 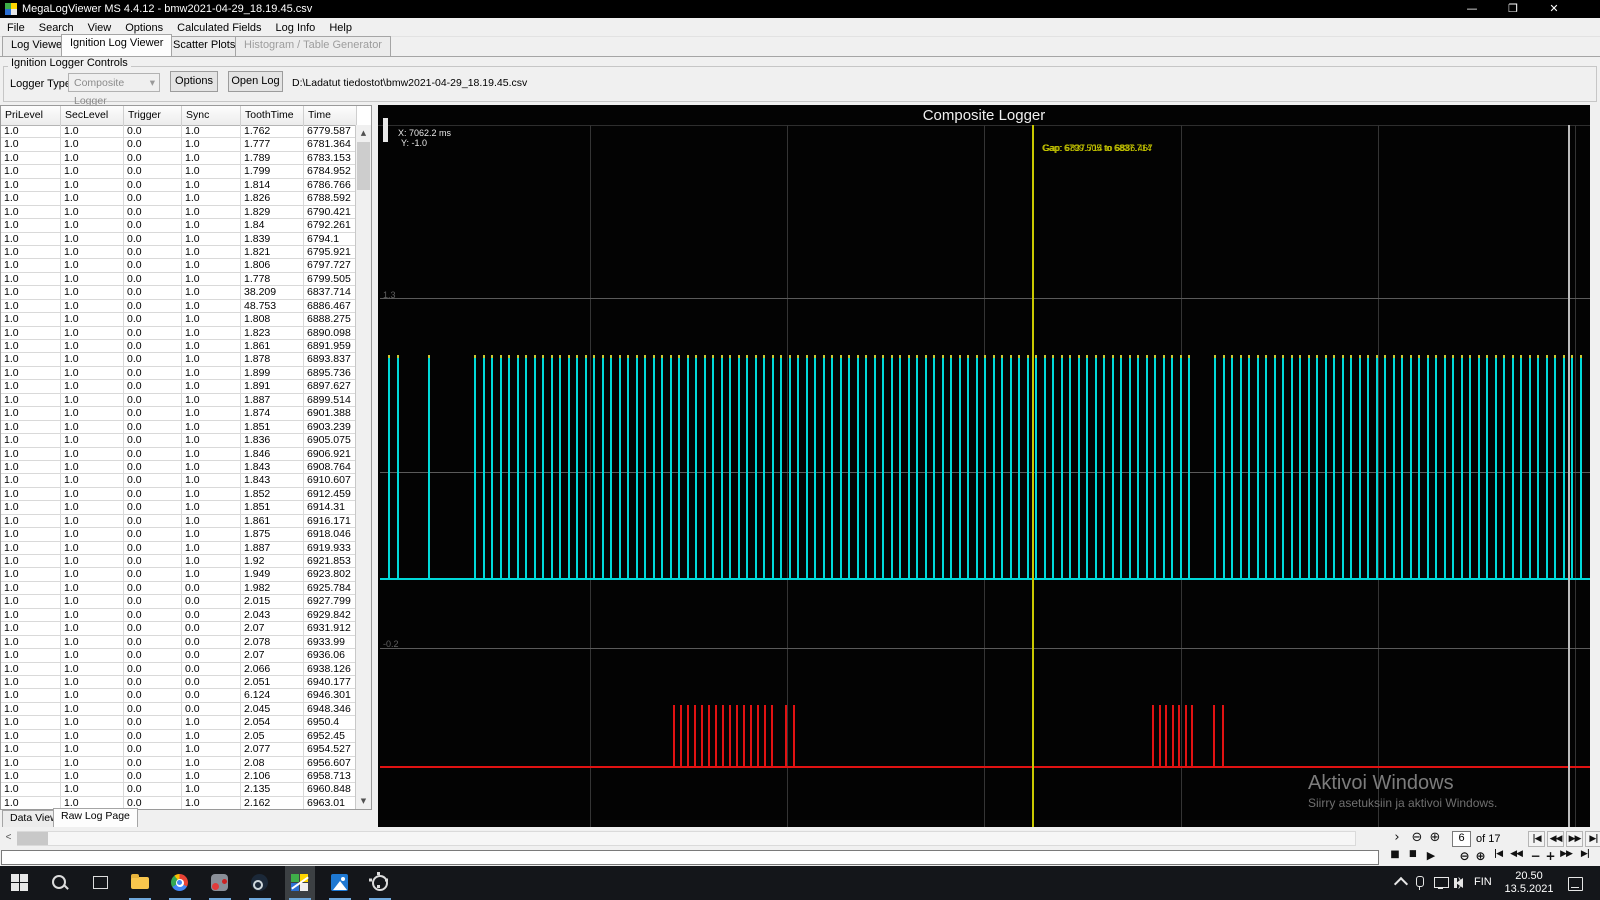 I want to click on tray-chevron-icon, so click(x=1401, y=884).